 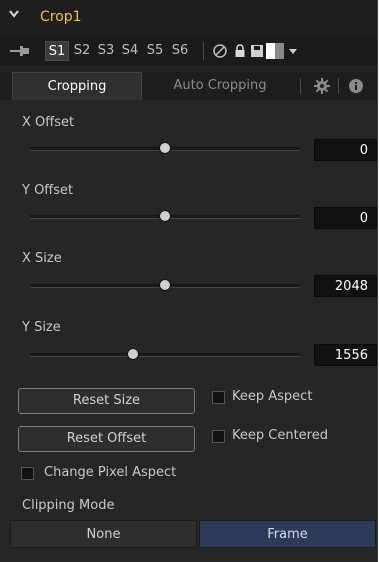 I want to click on version-s3-button: S3, so click(x=106, y=51).